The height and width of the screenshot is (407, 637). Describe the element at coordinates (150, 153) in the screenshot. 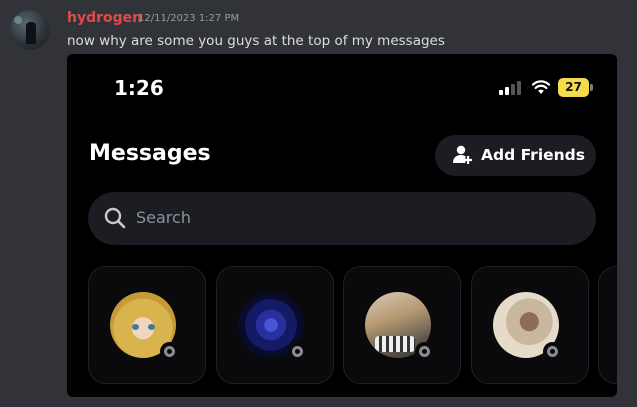

I see `page-title: Messages` at that location.